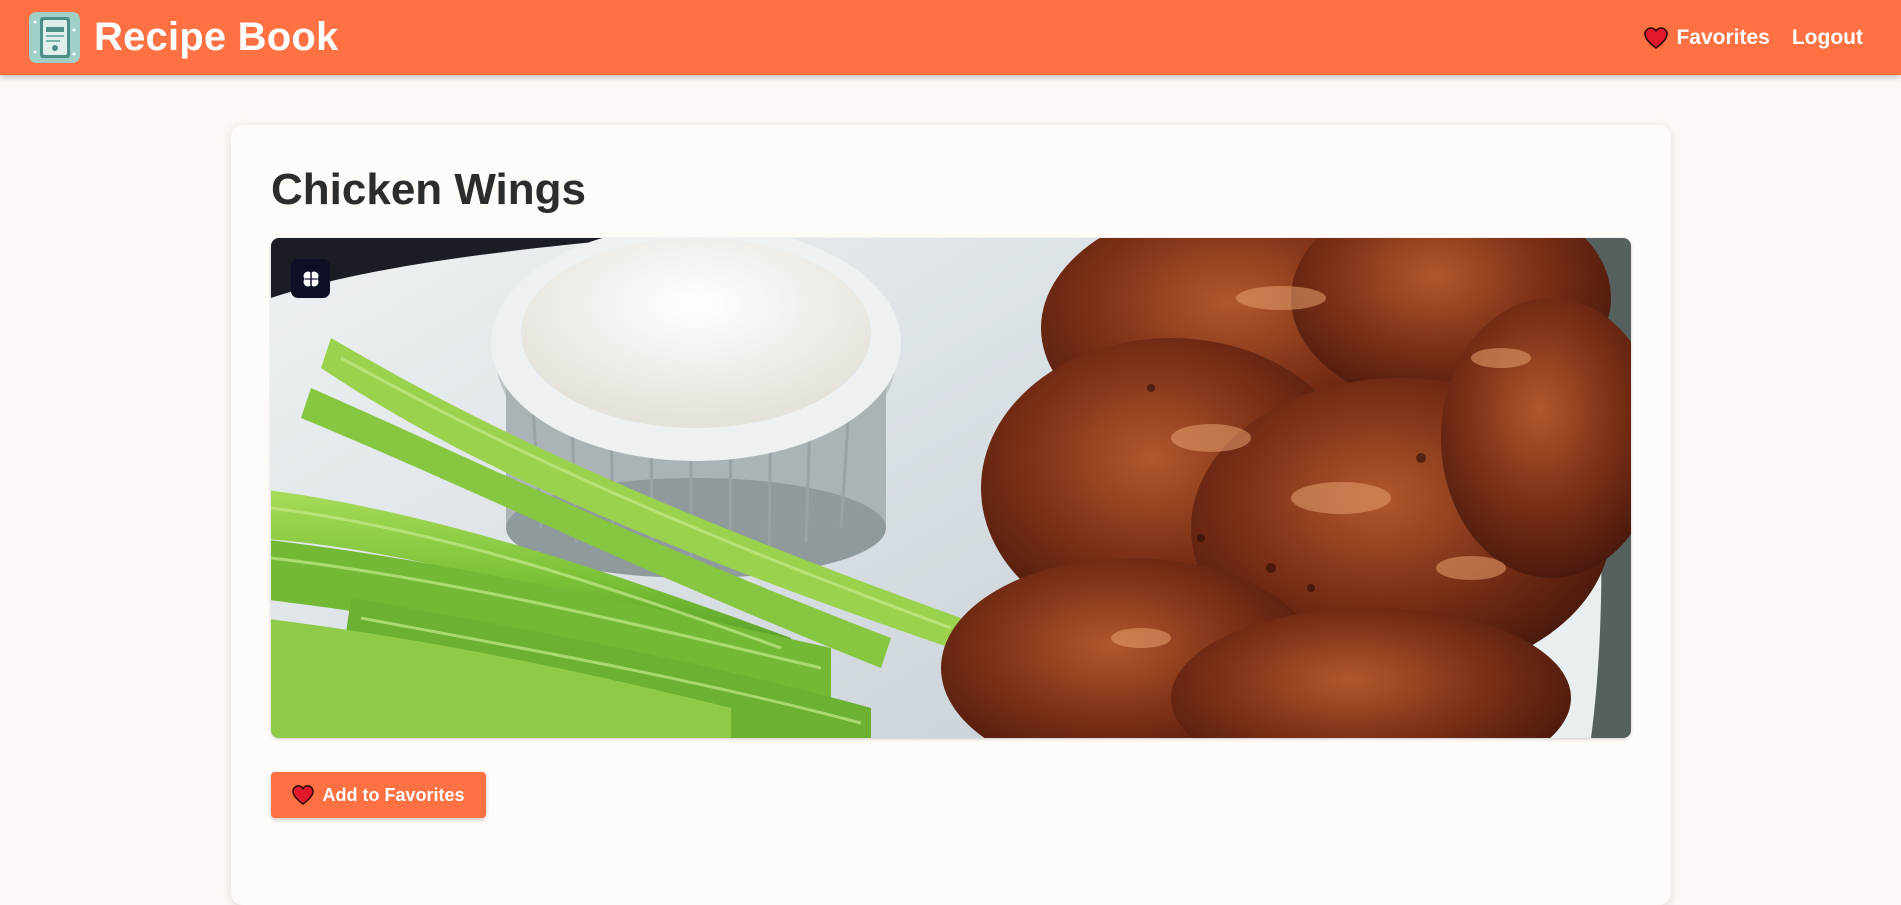 The height and width of the screenshot is (905, 1901). Describe the element at coordinates (950, 37) in the screenshot. I see `top-navbar: Recipe Book Favorites Logout` at that location.